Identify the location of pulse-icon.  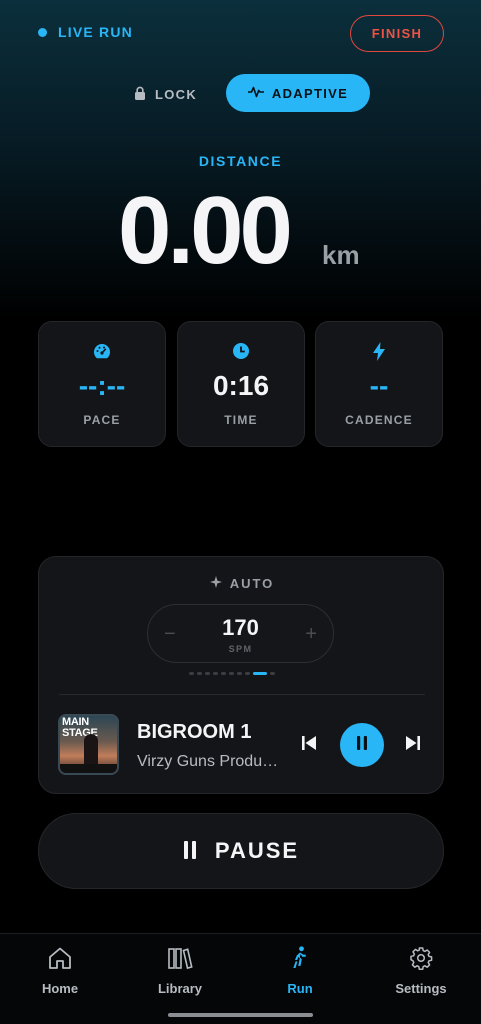
(255, 93).